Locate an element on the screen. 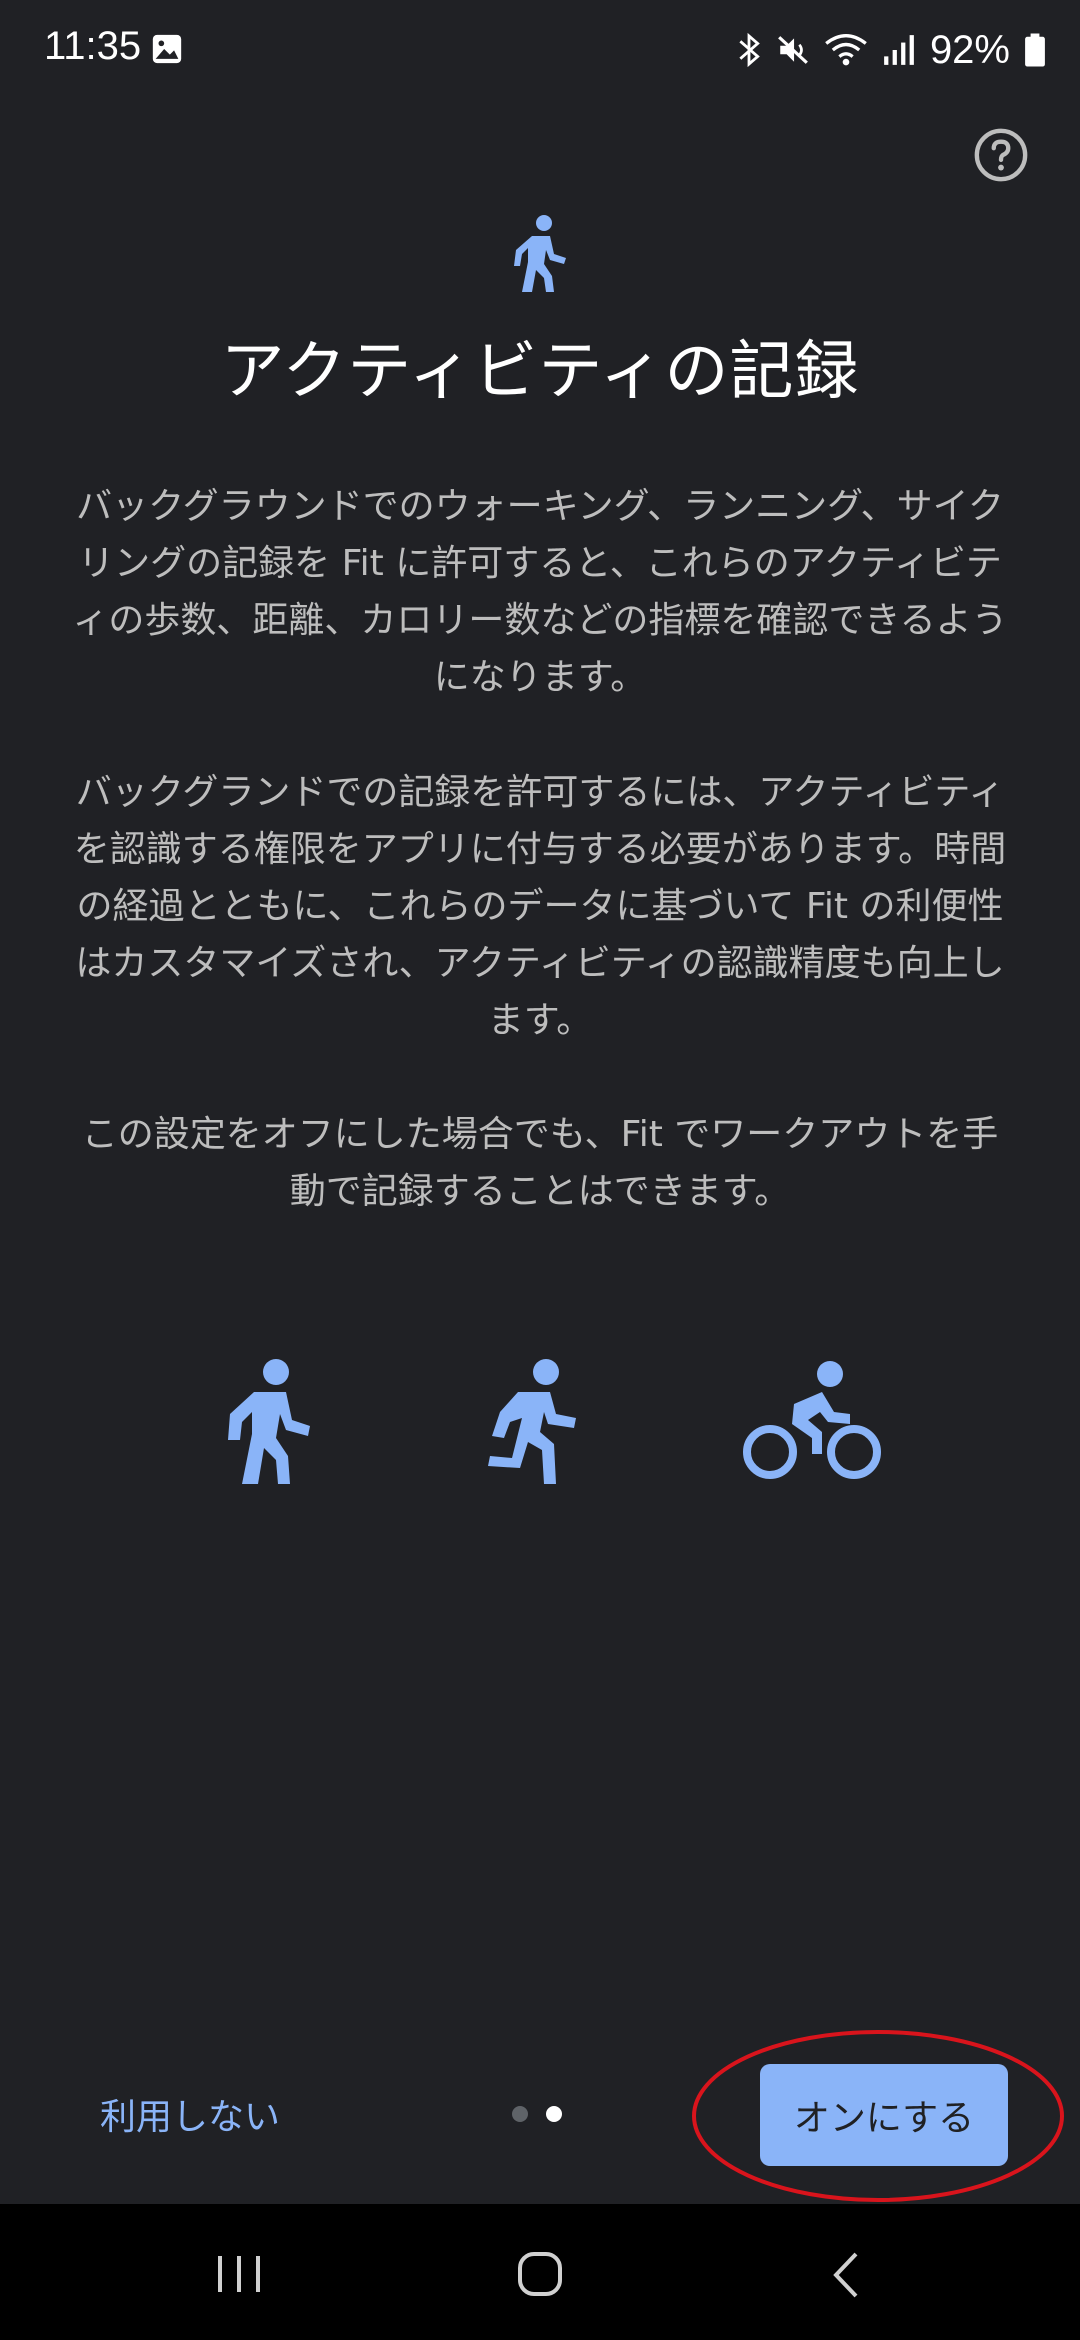 This screenshot has height=2340, width=1080. turn-on-button: オンにする is located at coordinates (884, 2115).